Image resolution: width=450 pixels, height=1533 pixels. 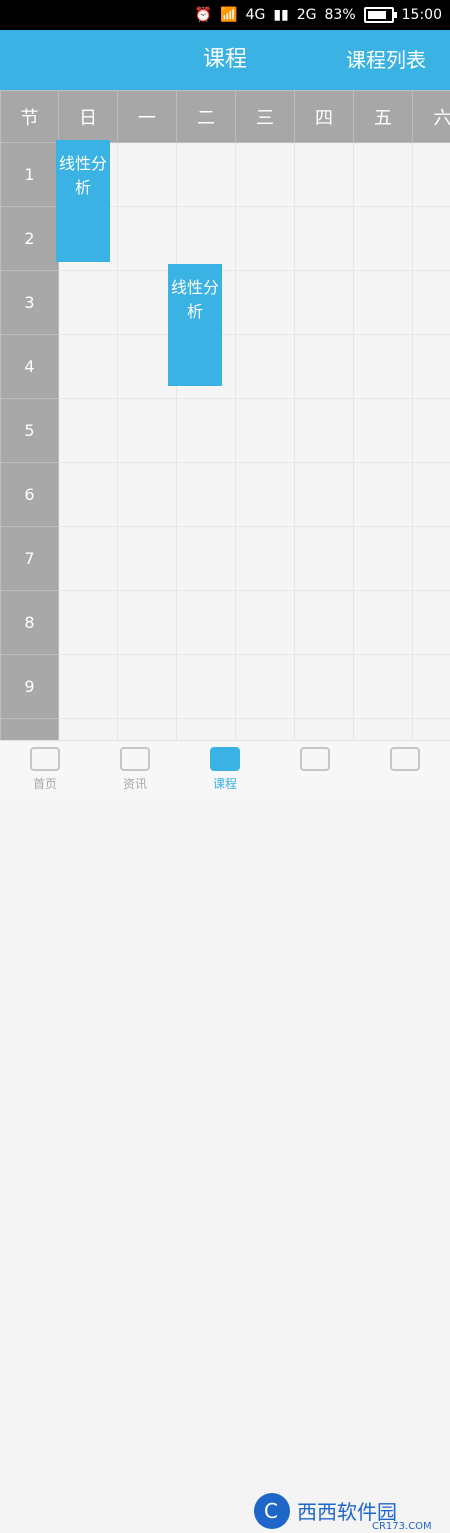 What do you see at coordinates (340, 15) in the screenshot?
I see `battery-percentage: 83%` at bounding box center [340, 15].